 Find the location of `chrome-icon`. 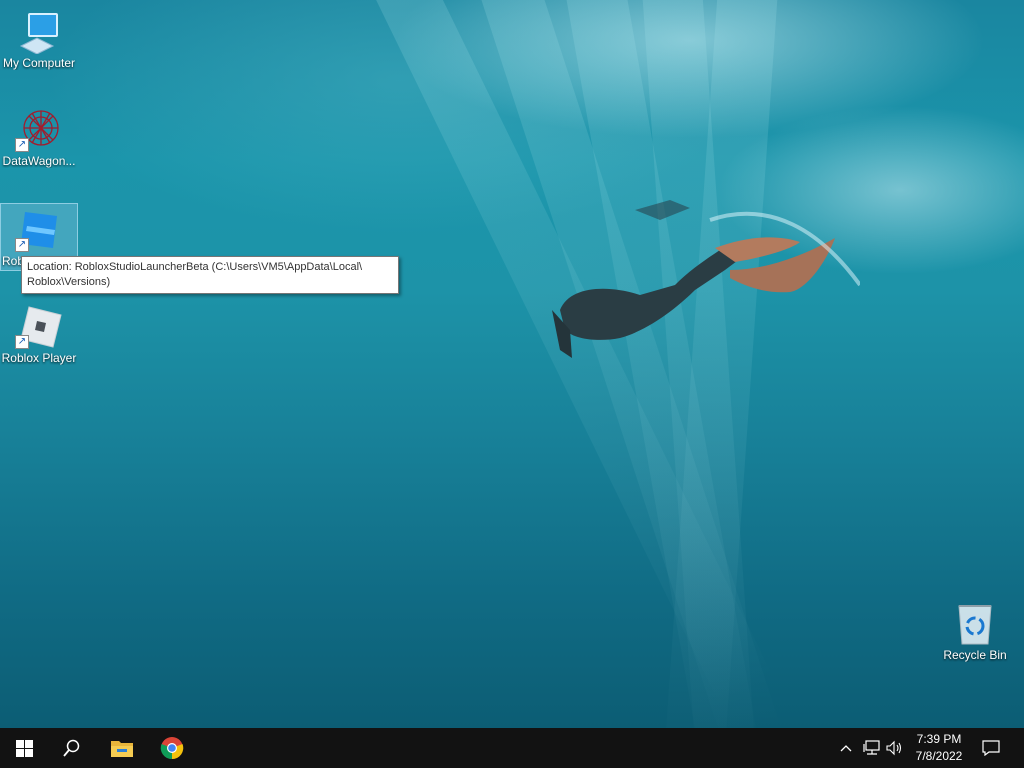

chrome-icon is located at coordinates (172, 748).